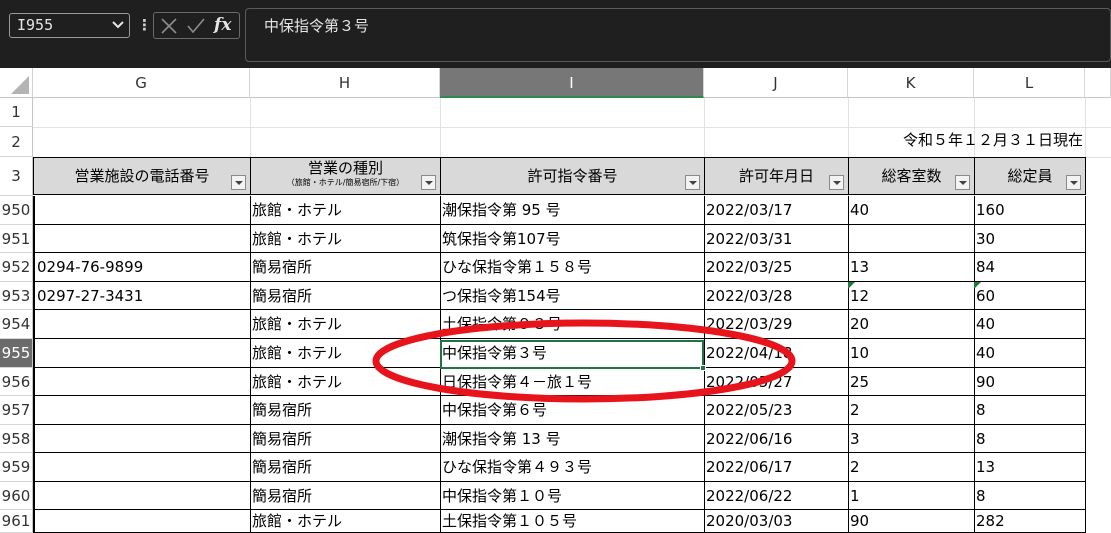  I want to click on chevron-down-icon, so click(118, 25).